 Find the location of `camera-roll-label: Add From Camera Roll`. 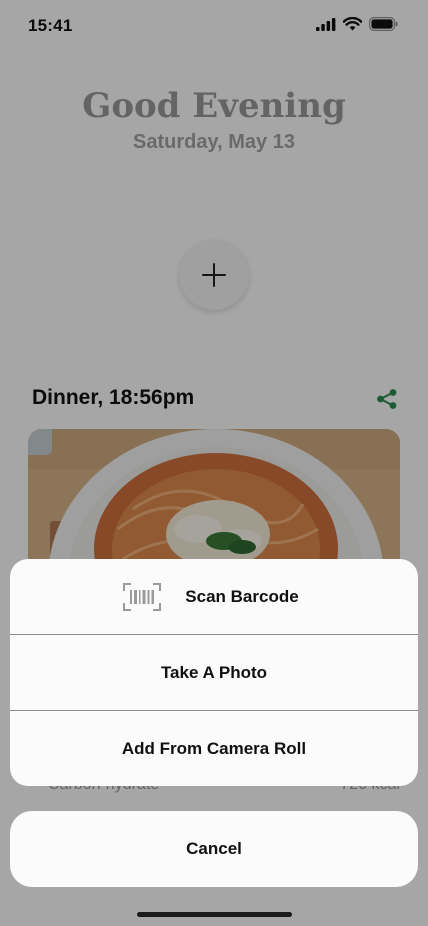

camera-roll-label: Add From Camera Roll is located at coordinates (214, 748).